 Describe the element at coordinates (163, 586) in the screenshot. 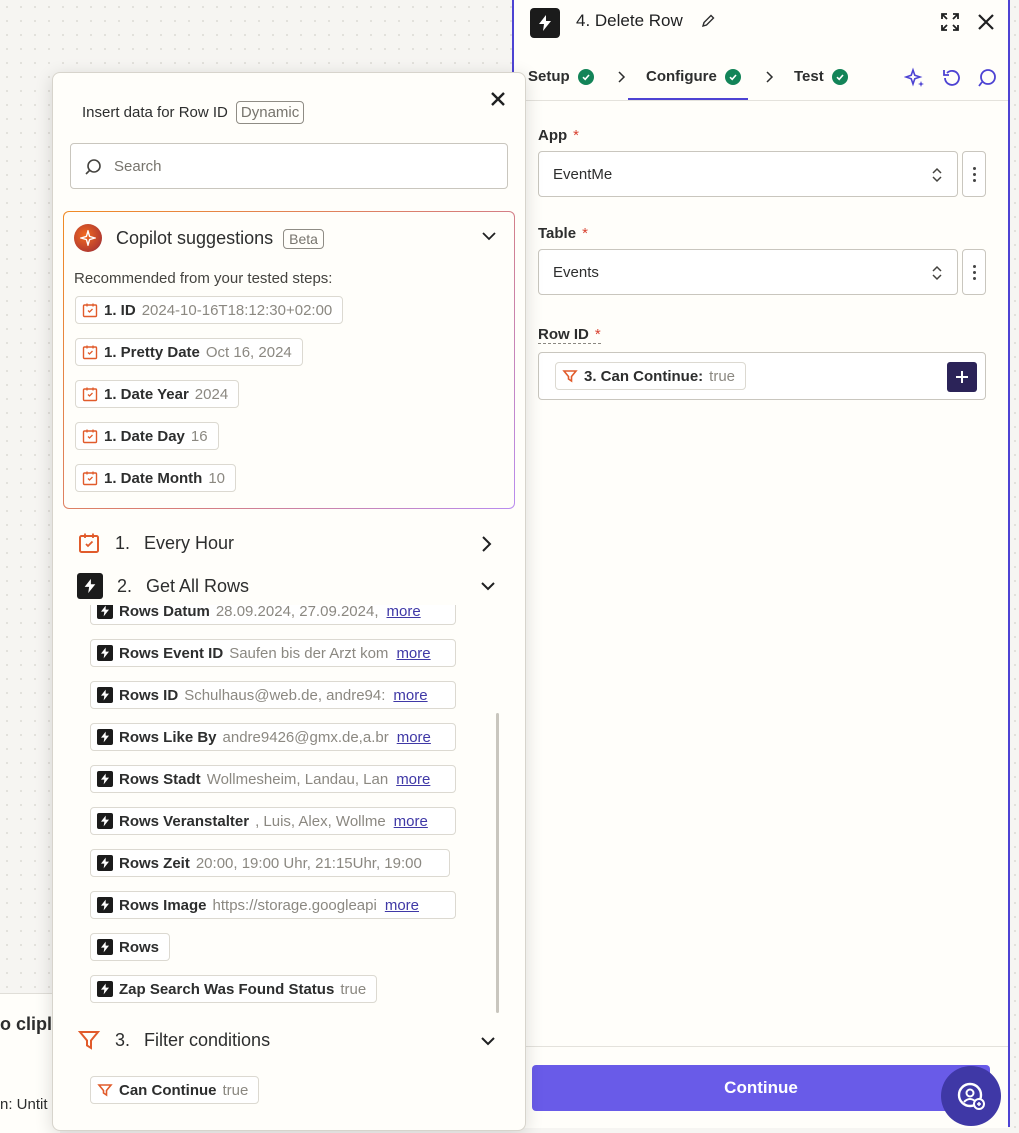

I see `section-get-all-rows: 2. Get All Rows` at that location.